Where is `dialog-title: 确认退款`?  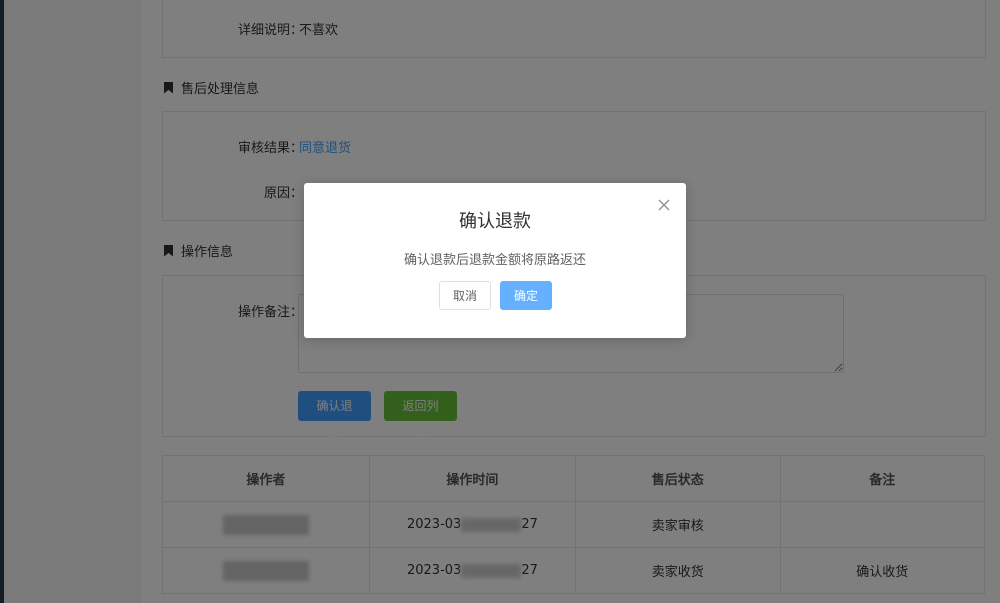 dialog-title: 确认退款 is located at coordinates (495, 221).